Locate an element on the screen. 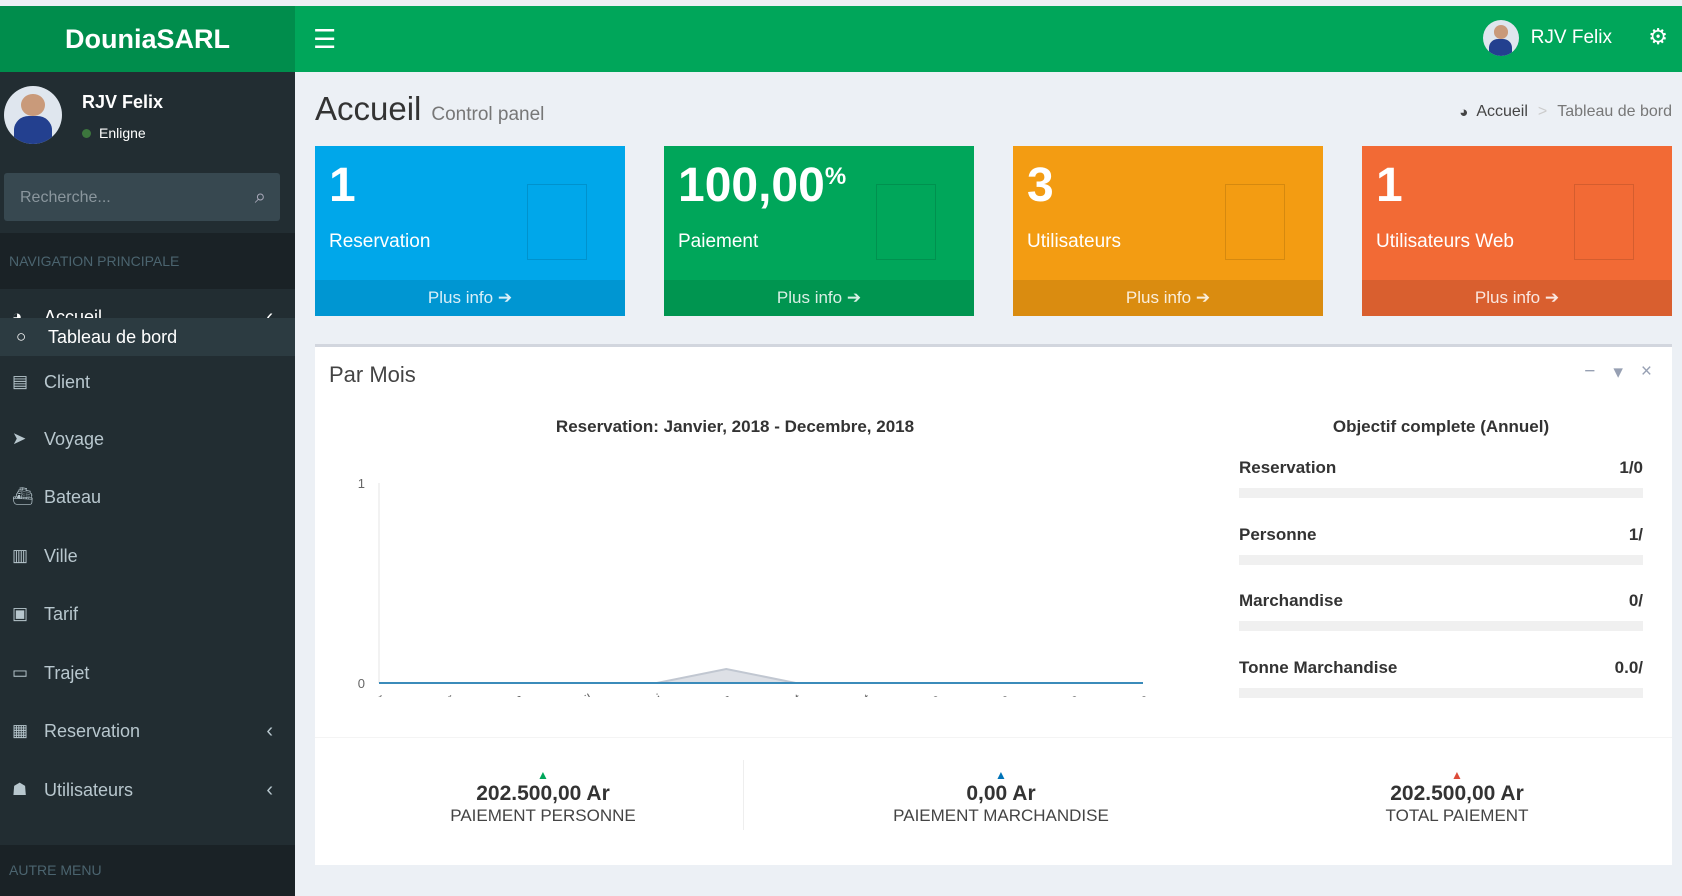 The height and width of the screenshot is (896, 1682). x-tick-label: Mars is located at coordinates (509, 693).